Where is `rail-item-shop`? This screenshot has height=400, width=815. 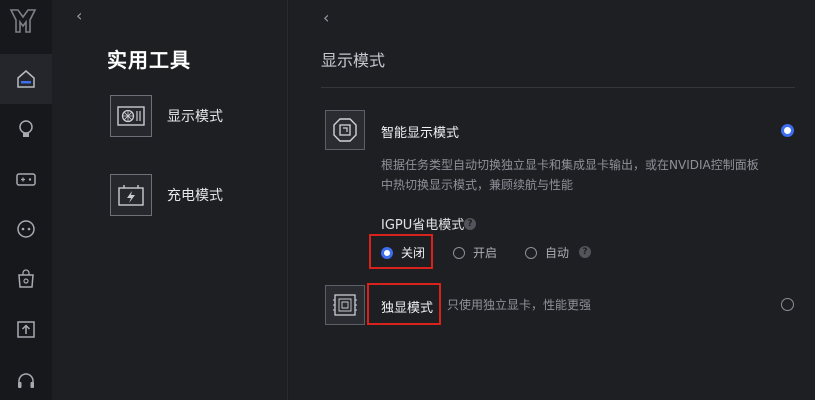
rail-item-shop is located at coordinates (26, 279).